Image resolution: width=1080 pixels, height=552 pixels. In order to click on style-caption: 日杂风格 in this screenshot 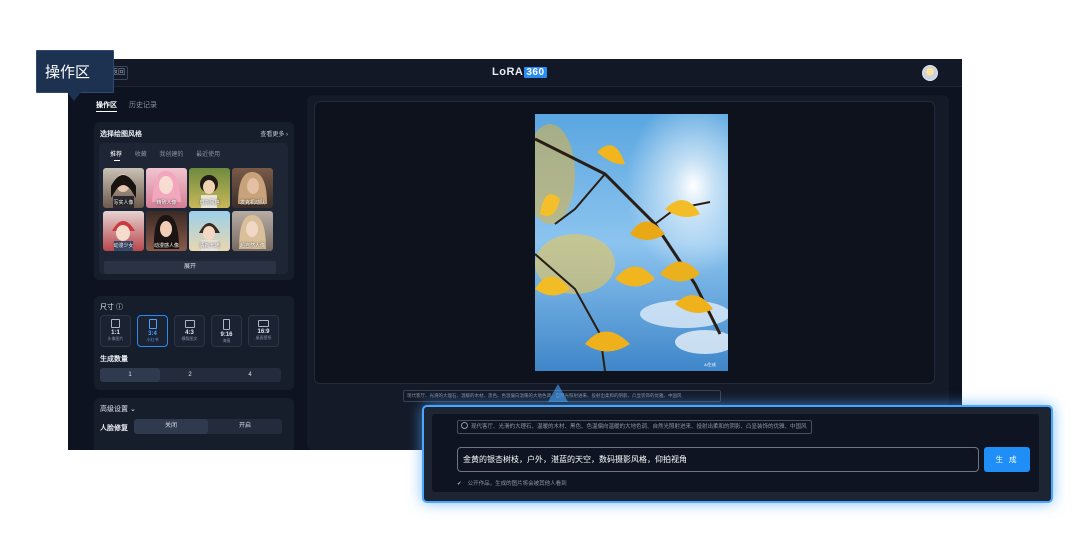, I will do `click(209, 203)`.